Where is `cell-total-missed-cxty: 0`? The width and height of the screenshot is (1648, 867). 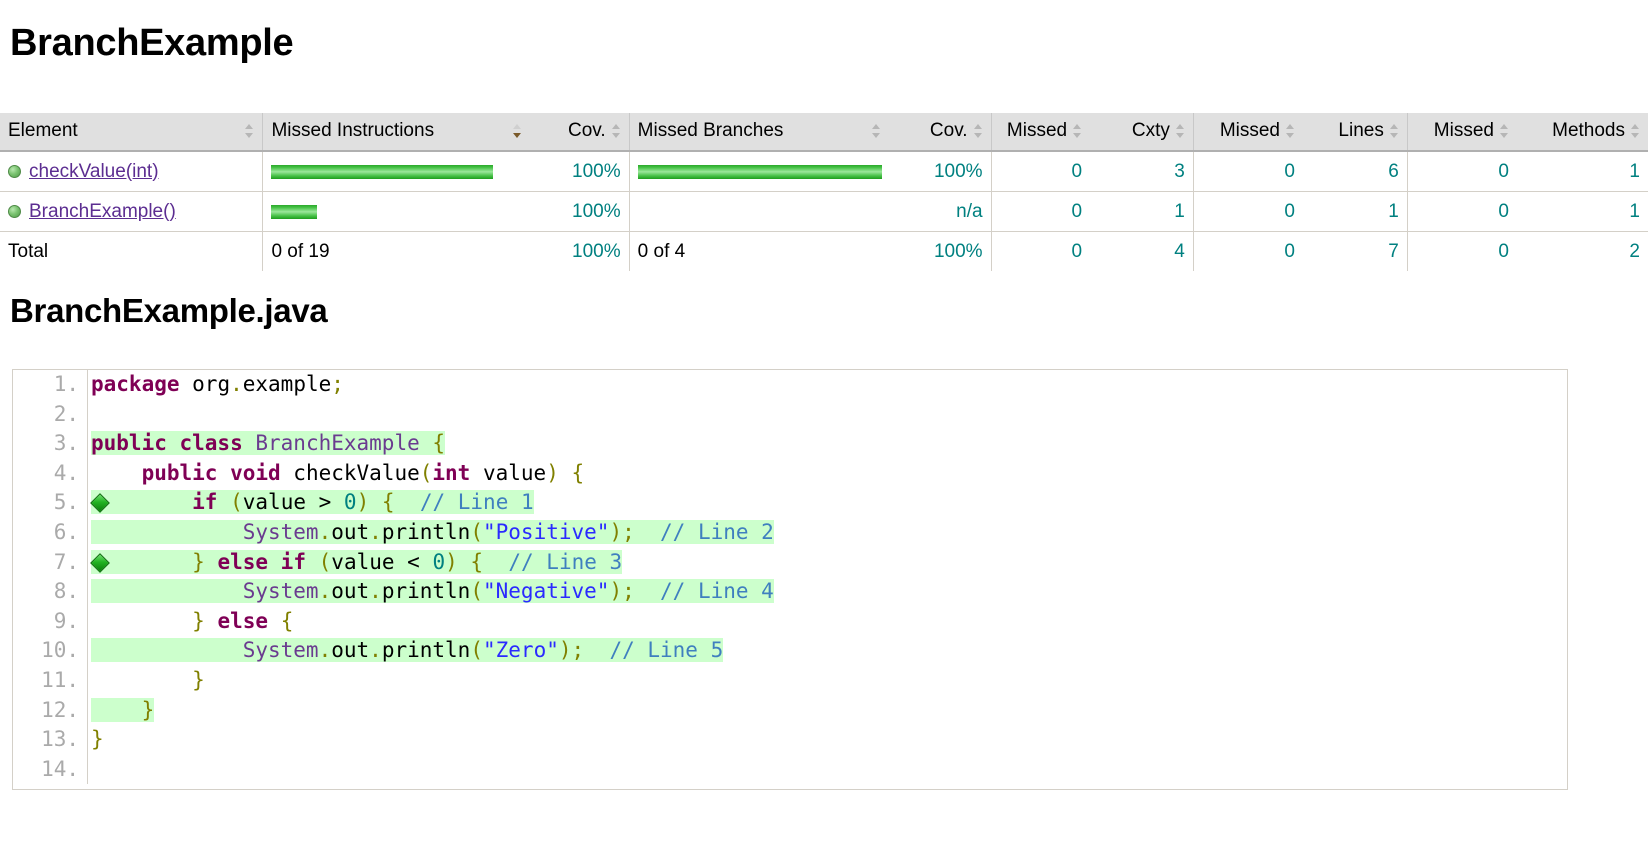 cell-total-missed-cxty: 0 is located at coordinates (1040, 251).